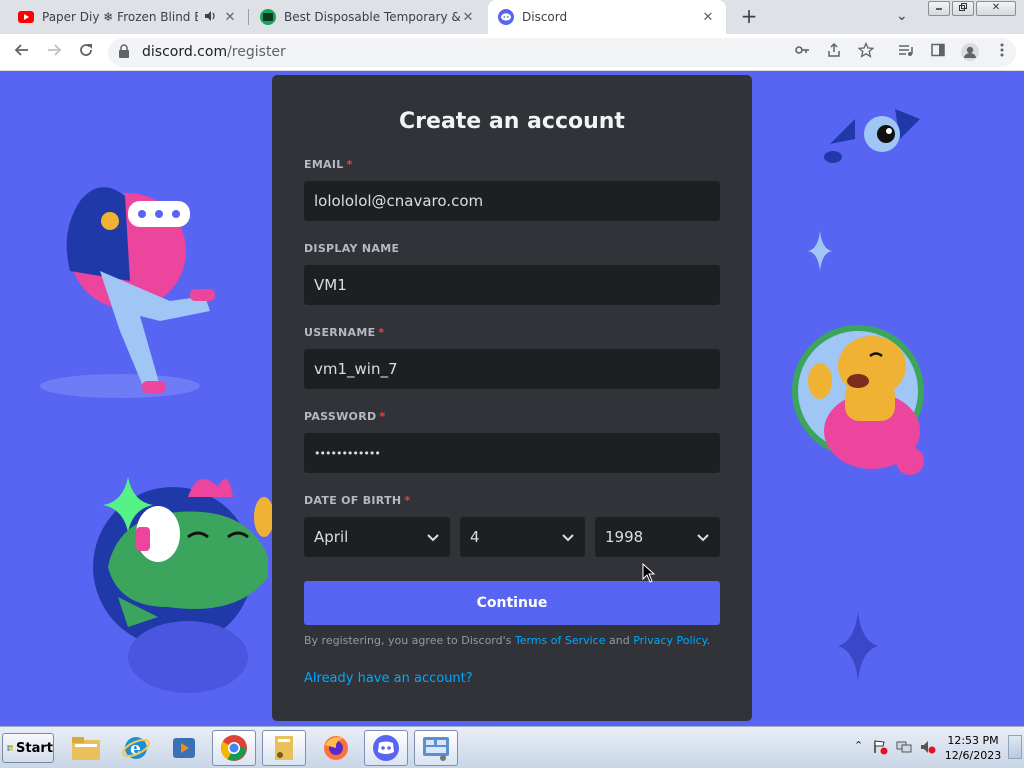 This screenshot has height=768, width=1024. Describe the element at coordinates (185, 52) in the screenshot. I see `url-domain: discord.com` at that location.